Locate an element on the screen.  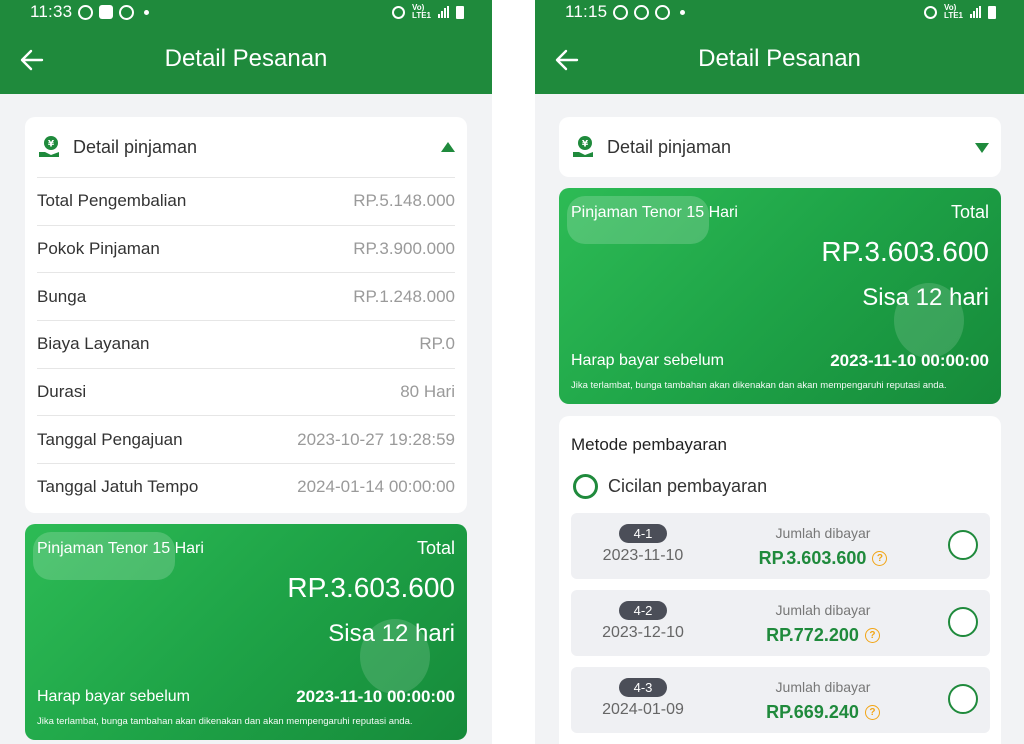
detail-row: Tanggal Jatuh Tempo 2024-01-14 00:00:00 is located at coordinates (246, 487).